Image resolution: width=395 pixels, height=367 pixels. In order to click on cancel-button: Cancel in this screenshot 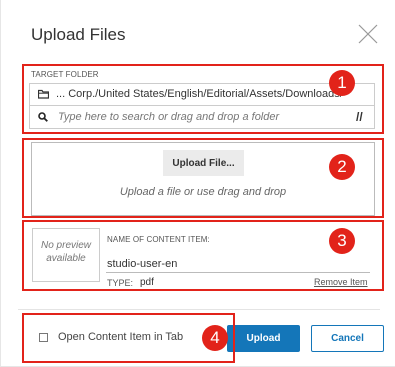, I will do `click(347, 338)`.